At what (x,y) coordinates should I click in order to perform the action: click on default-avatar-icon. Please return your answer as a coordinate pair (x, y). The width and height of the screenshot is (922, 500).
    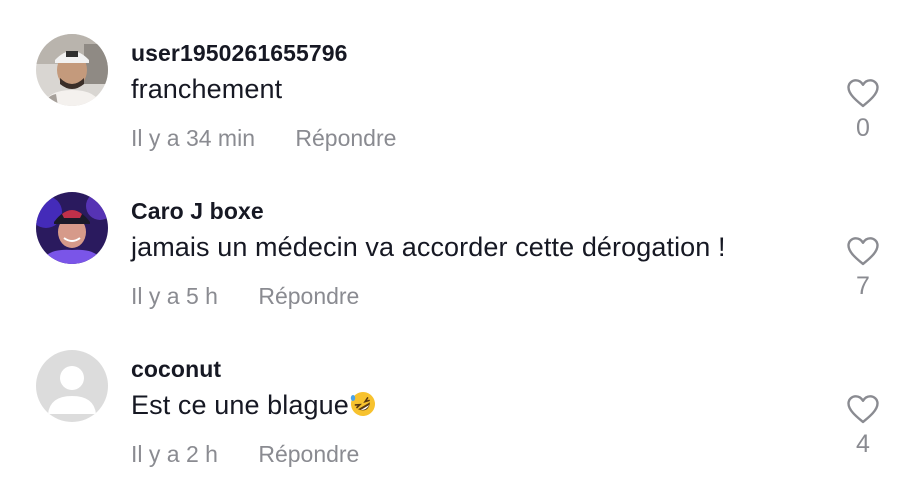
    Looking at the image, I should click on (72, 386).